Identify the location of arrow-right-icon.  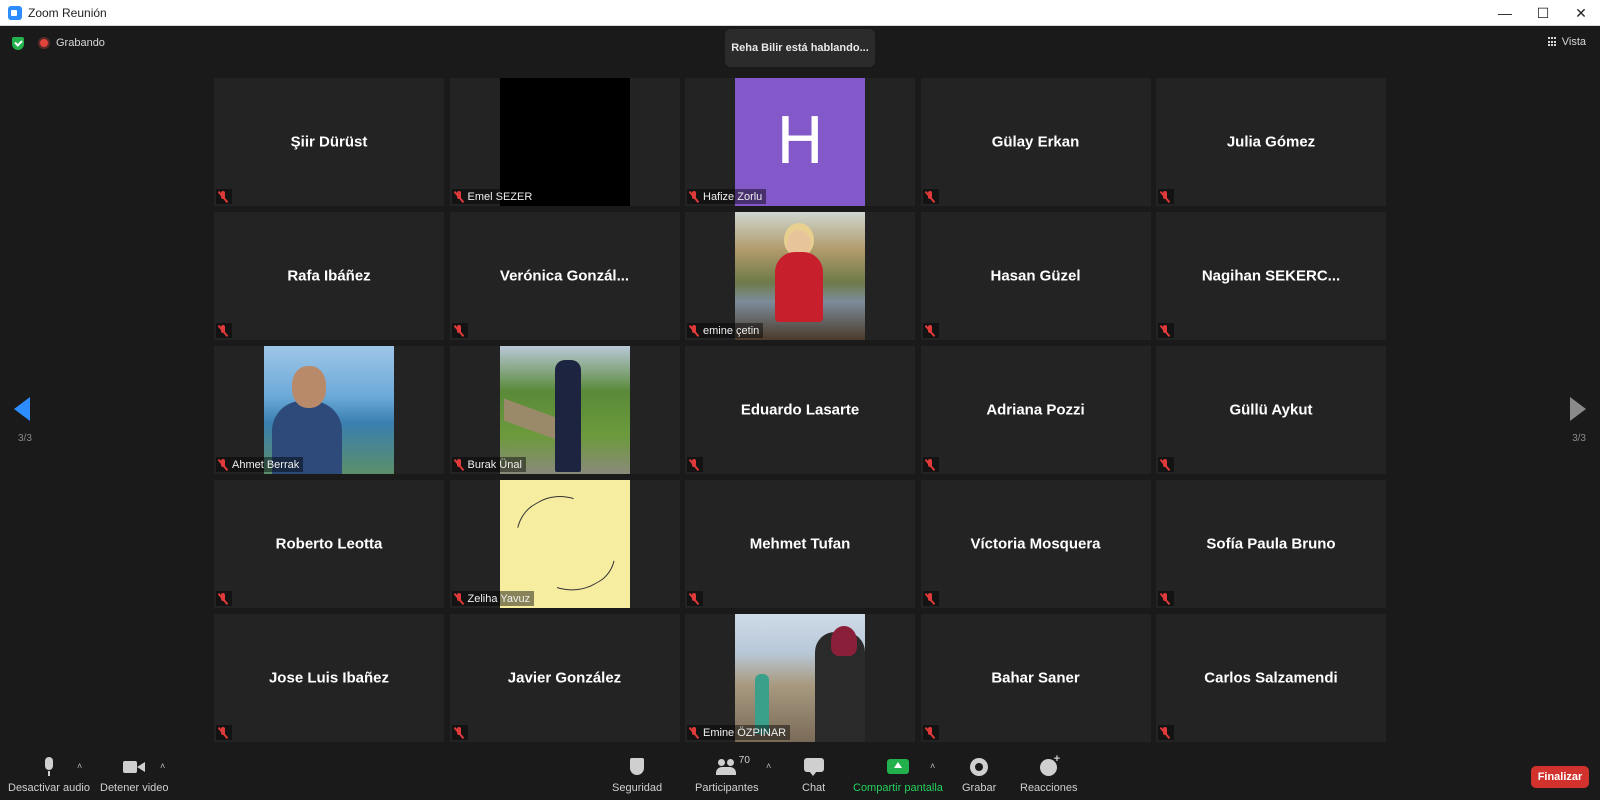
(1578, 409).